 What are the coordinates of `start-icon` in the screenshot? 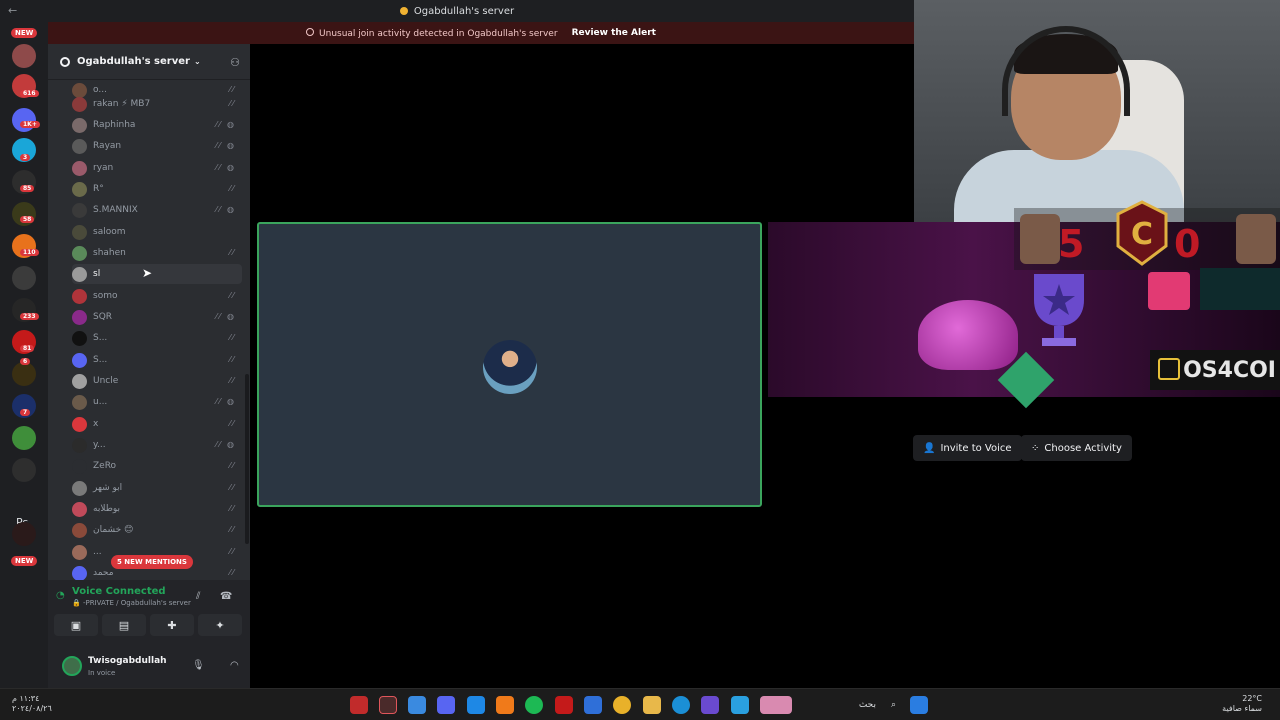 It's located at (919, 705).